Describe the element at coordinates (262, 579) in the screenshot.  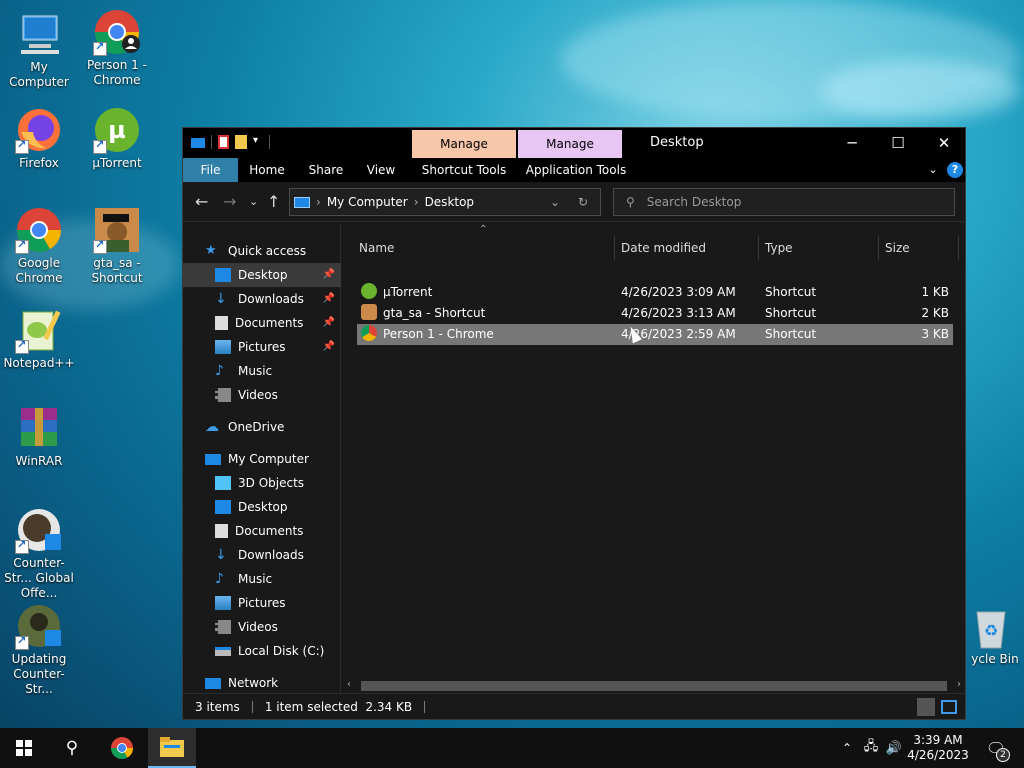
I see `sidebar-item-music-pc: ♪ Music` at that location.